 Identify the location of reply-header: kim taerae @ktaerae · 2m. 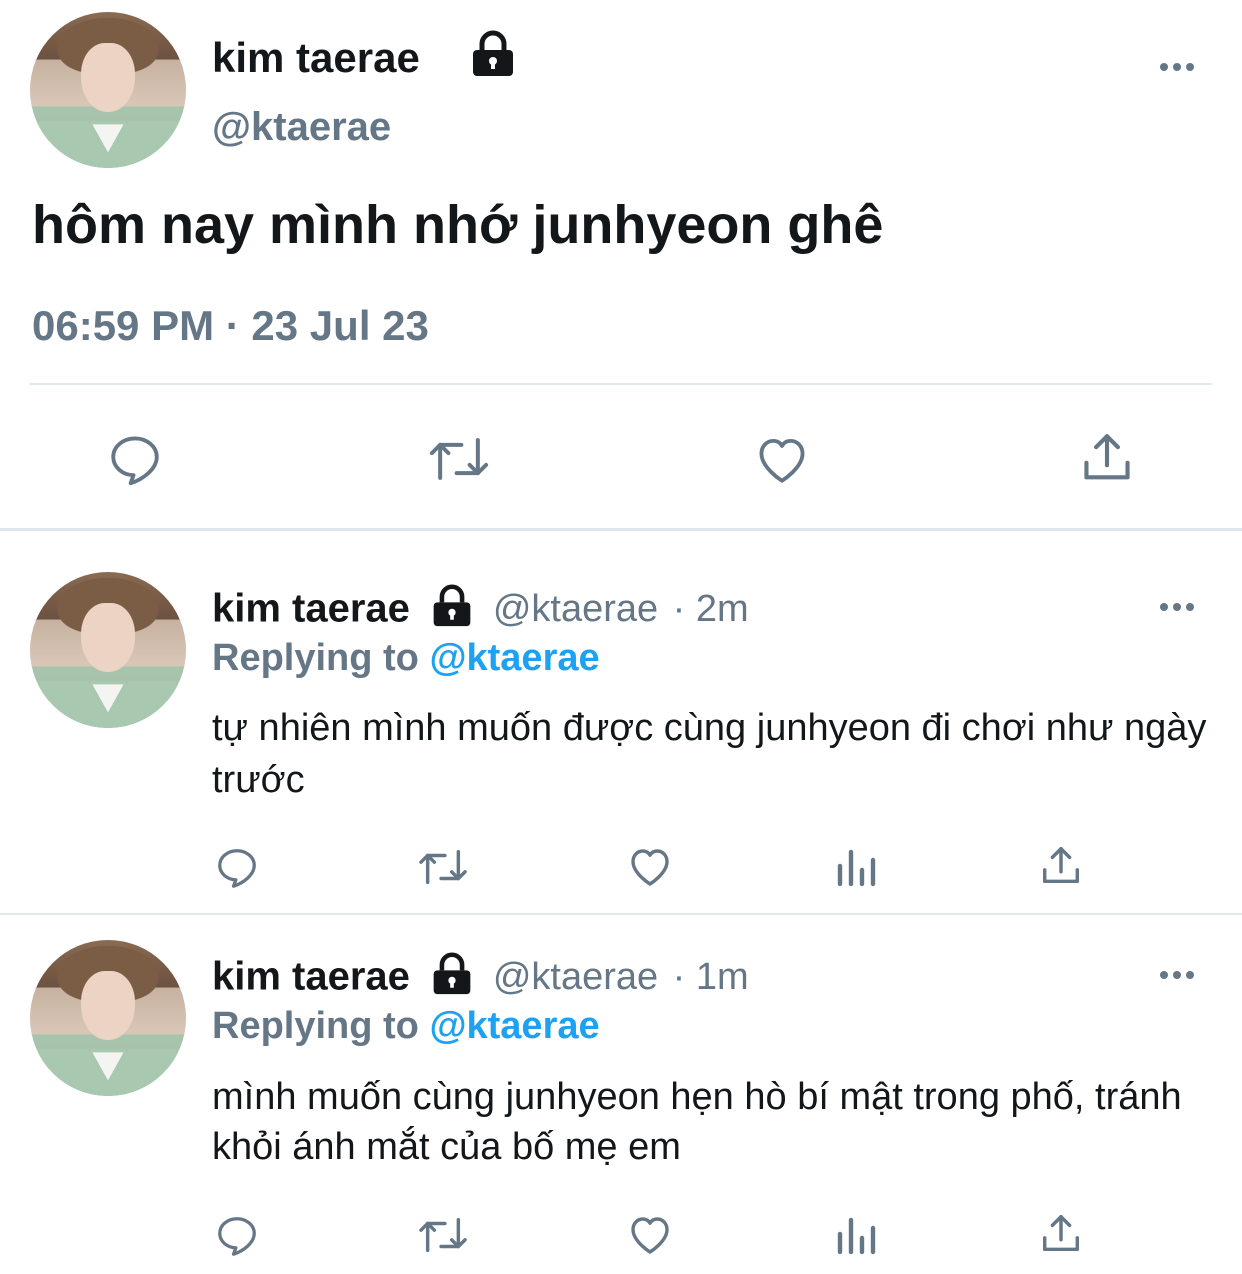
(480, 608).